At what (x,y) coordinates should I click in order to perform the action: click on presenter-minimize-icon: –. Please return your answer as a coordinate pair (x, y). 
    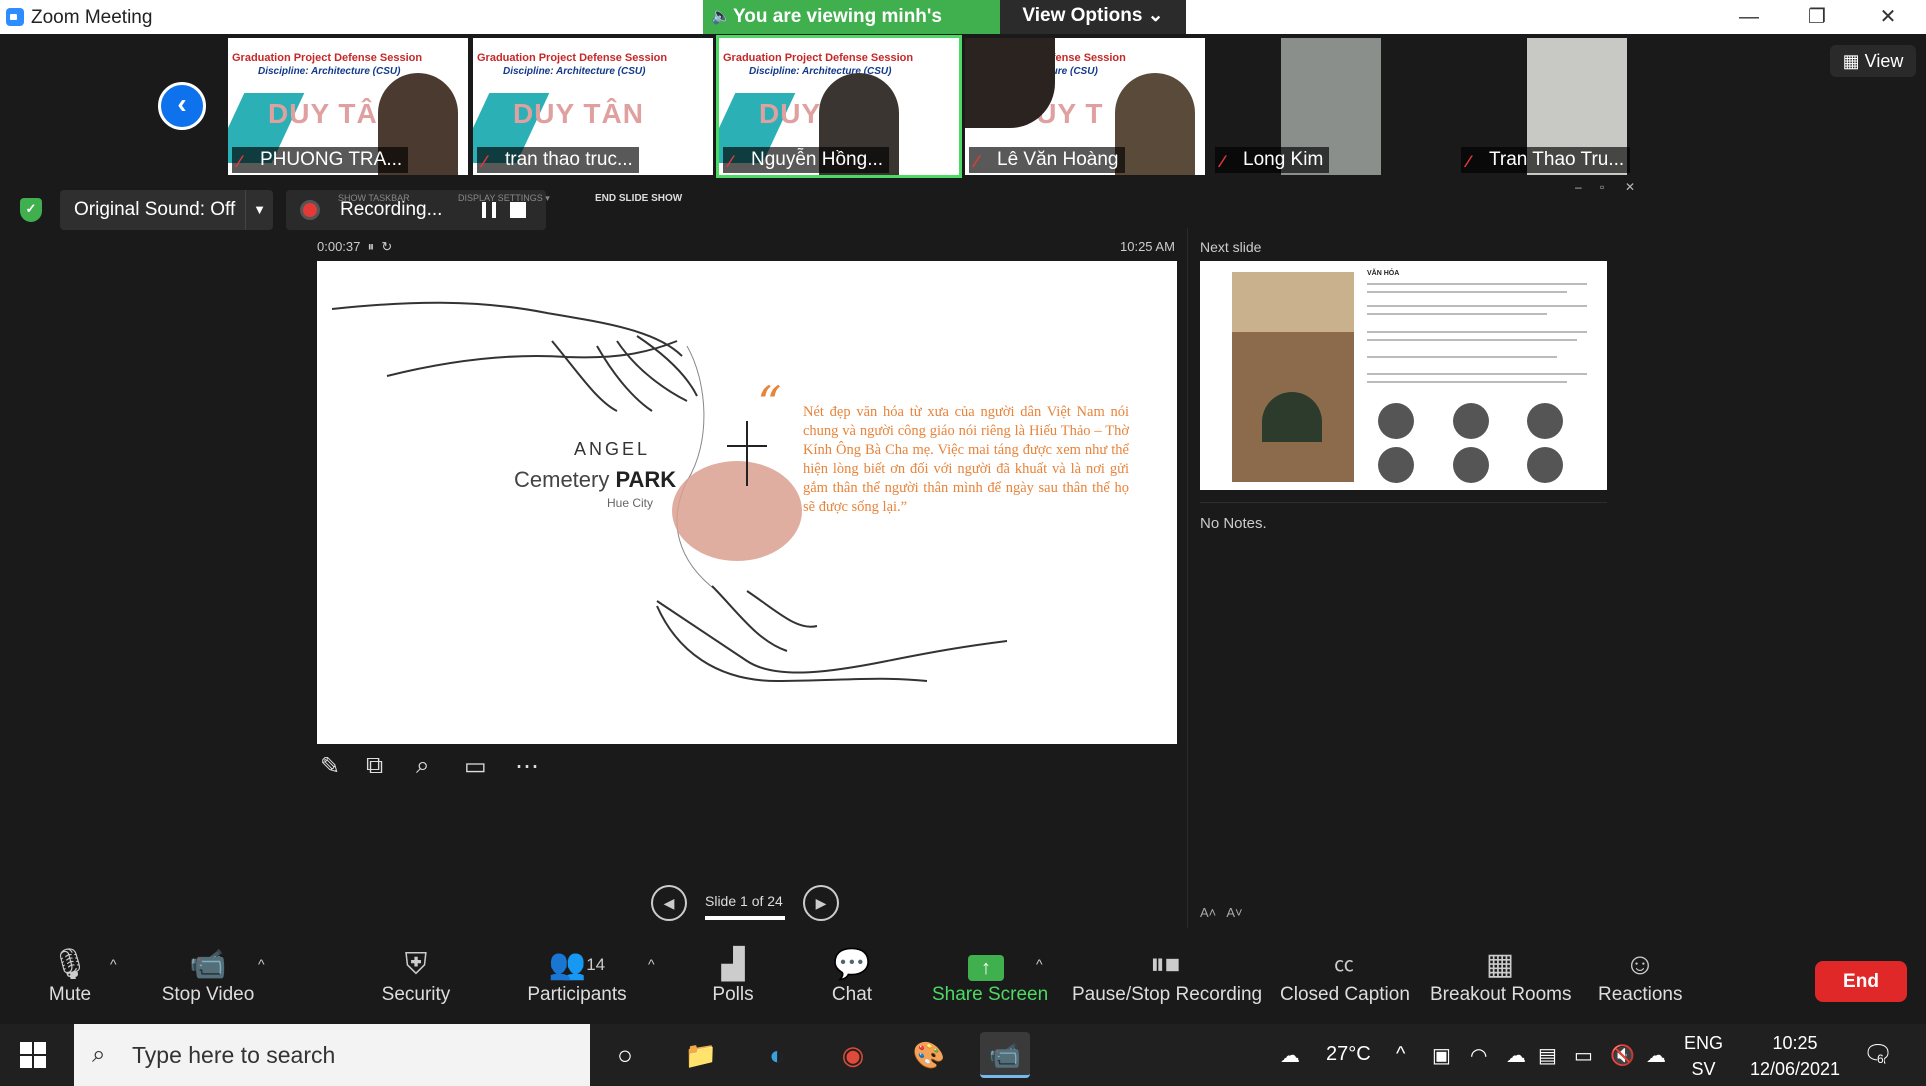
    Looking at the image, I should click on (1578, 187).